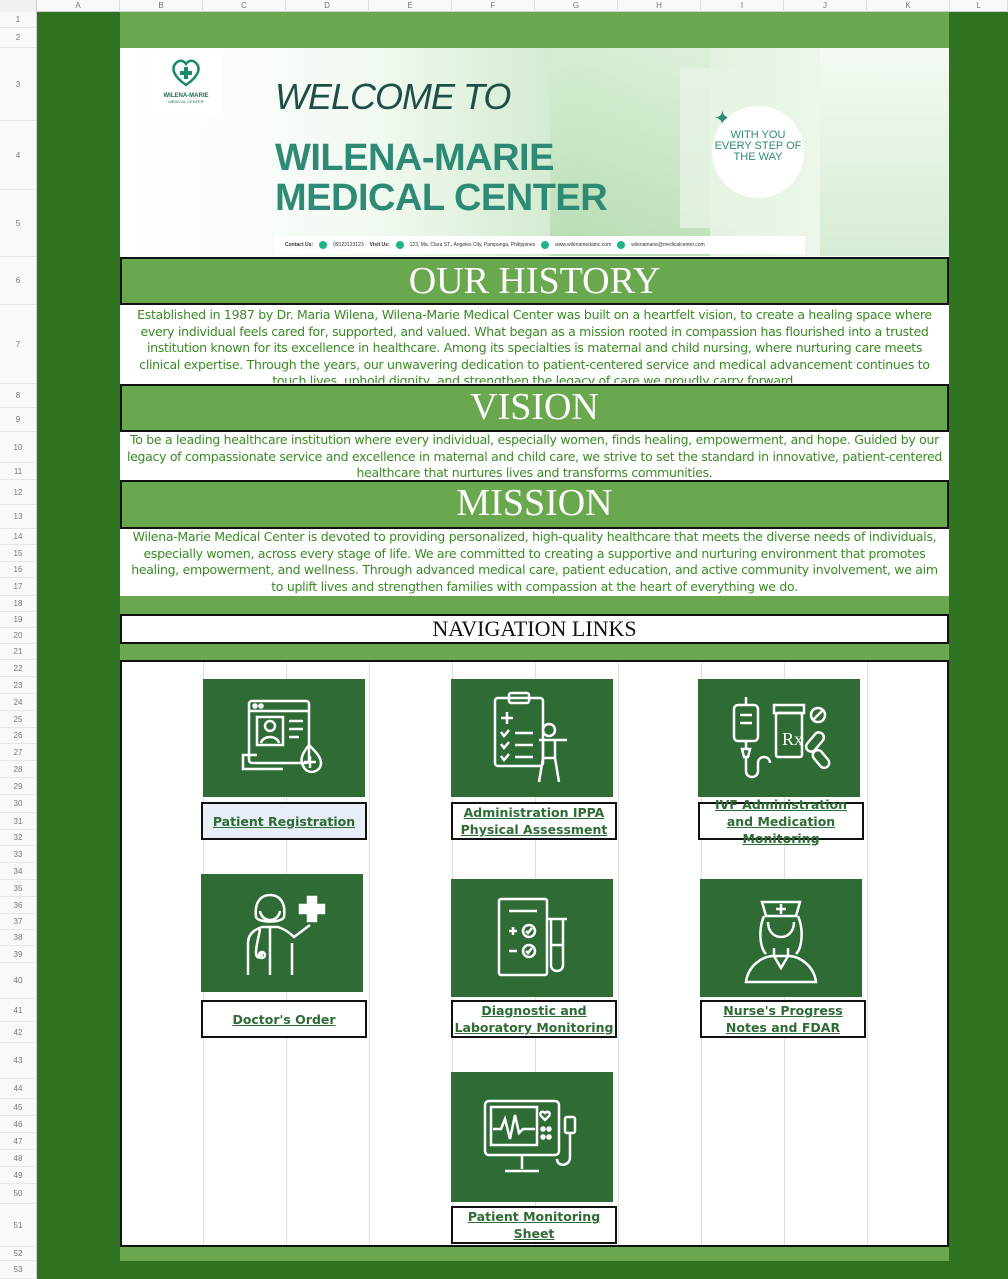 This screenshot has height=1279, width=1008. I want to click on column-header-c: C, so click(244, 6).